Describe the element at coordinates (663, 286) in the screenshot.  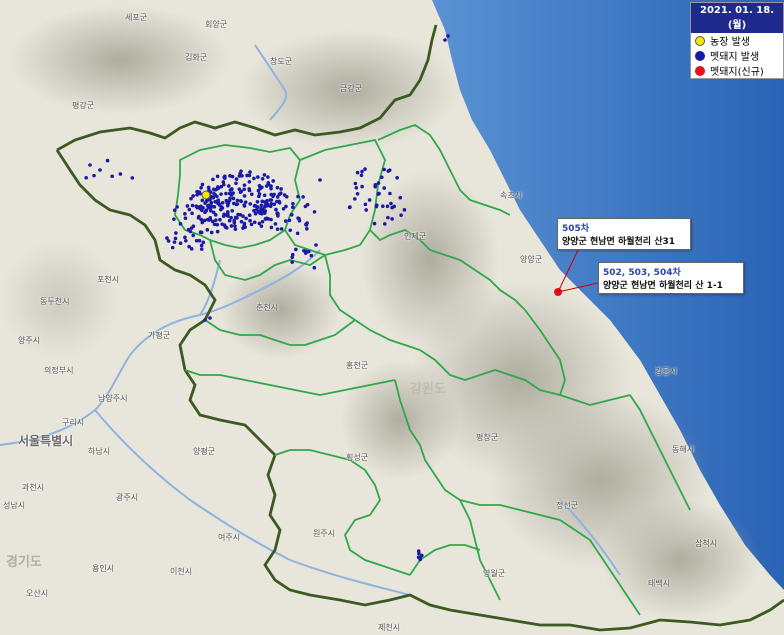
I see `callout-location: 양양군 현남면 하월천리 산 1-1` at that location.